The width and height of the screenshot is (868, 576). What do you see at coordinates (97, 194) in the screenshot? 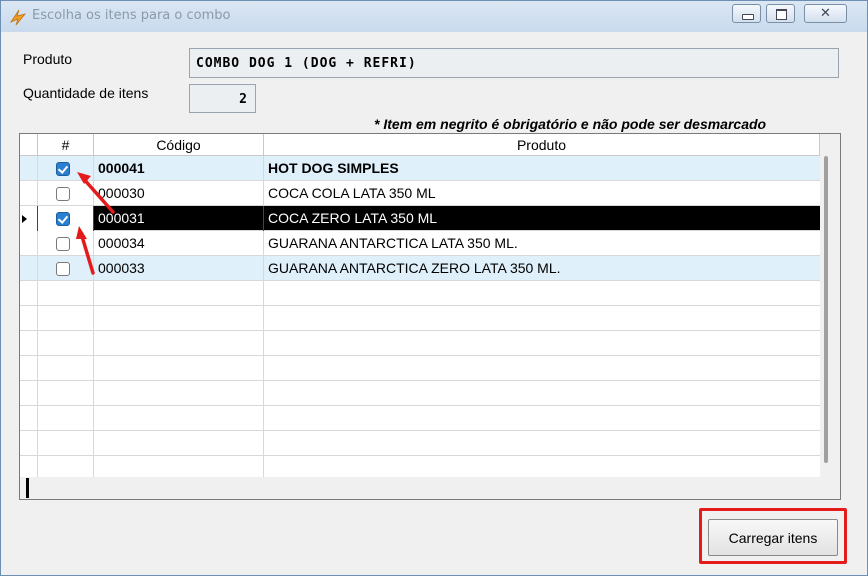
I see `annotation-arrow-top` at bounding box center [97, 194].